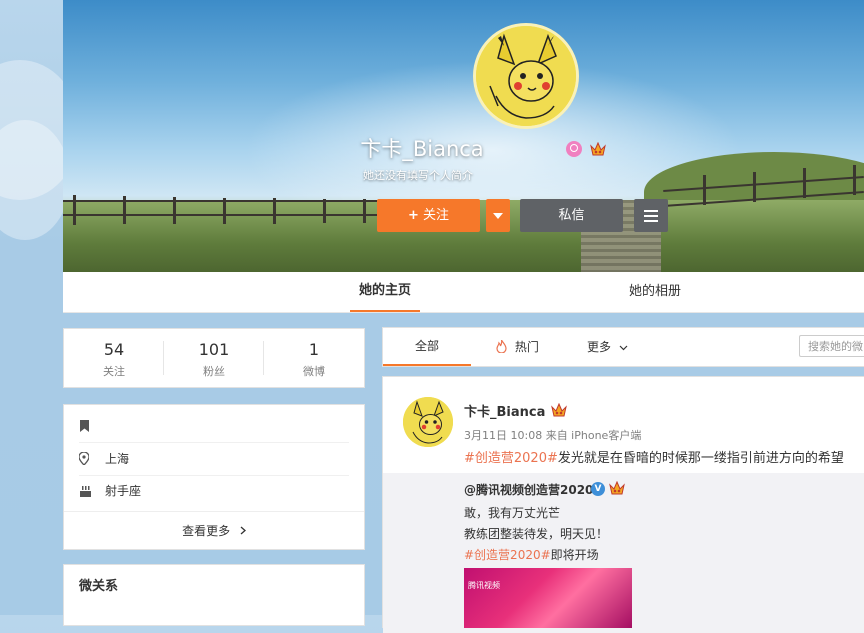 This screenshot has height=633, width=864. Describe the element at coordinates (214, 595) in the screenshot. I see `relation-card: 微关系` at that location.